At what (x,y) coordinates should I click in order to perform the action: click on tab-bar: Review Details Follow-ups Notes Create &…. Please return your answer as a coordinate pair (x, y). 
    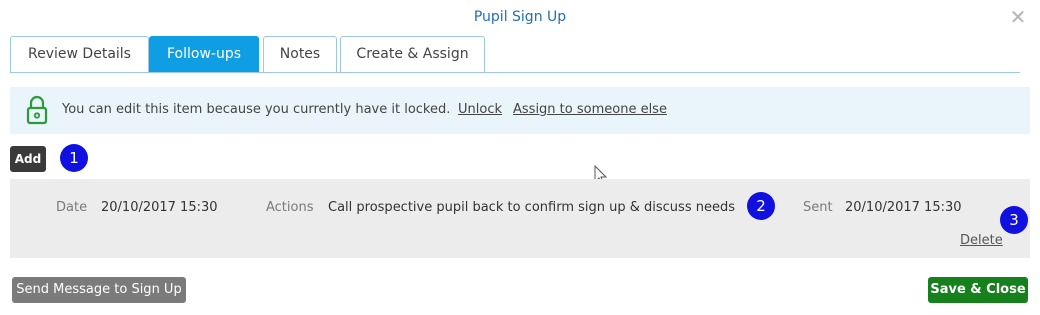
    Looking at the image, I should click on (510, 54).